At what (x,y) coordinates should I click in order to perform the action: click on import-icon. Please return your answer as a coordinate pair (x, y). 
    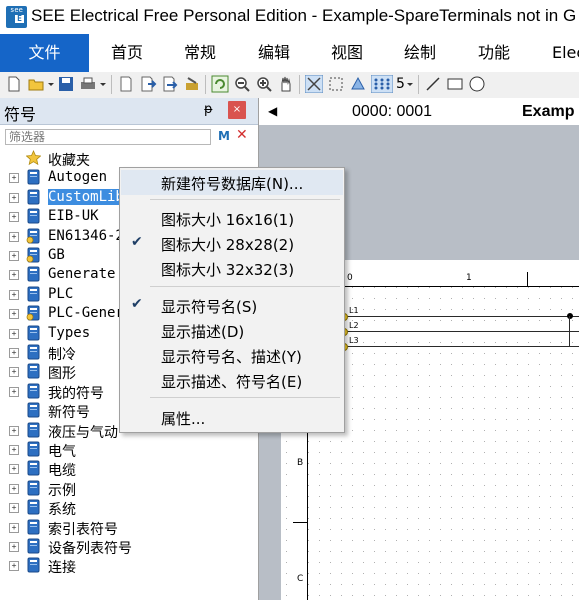
    Looking at the image, I should click on (148, 84).